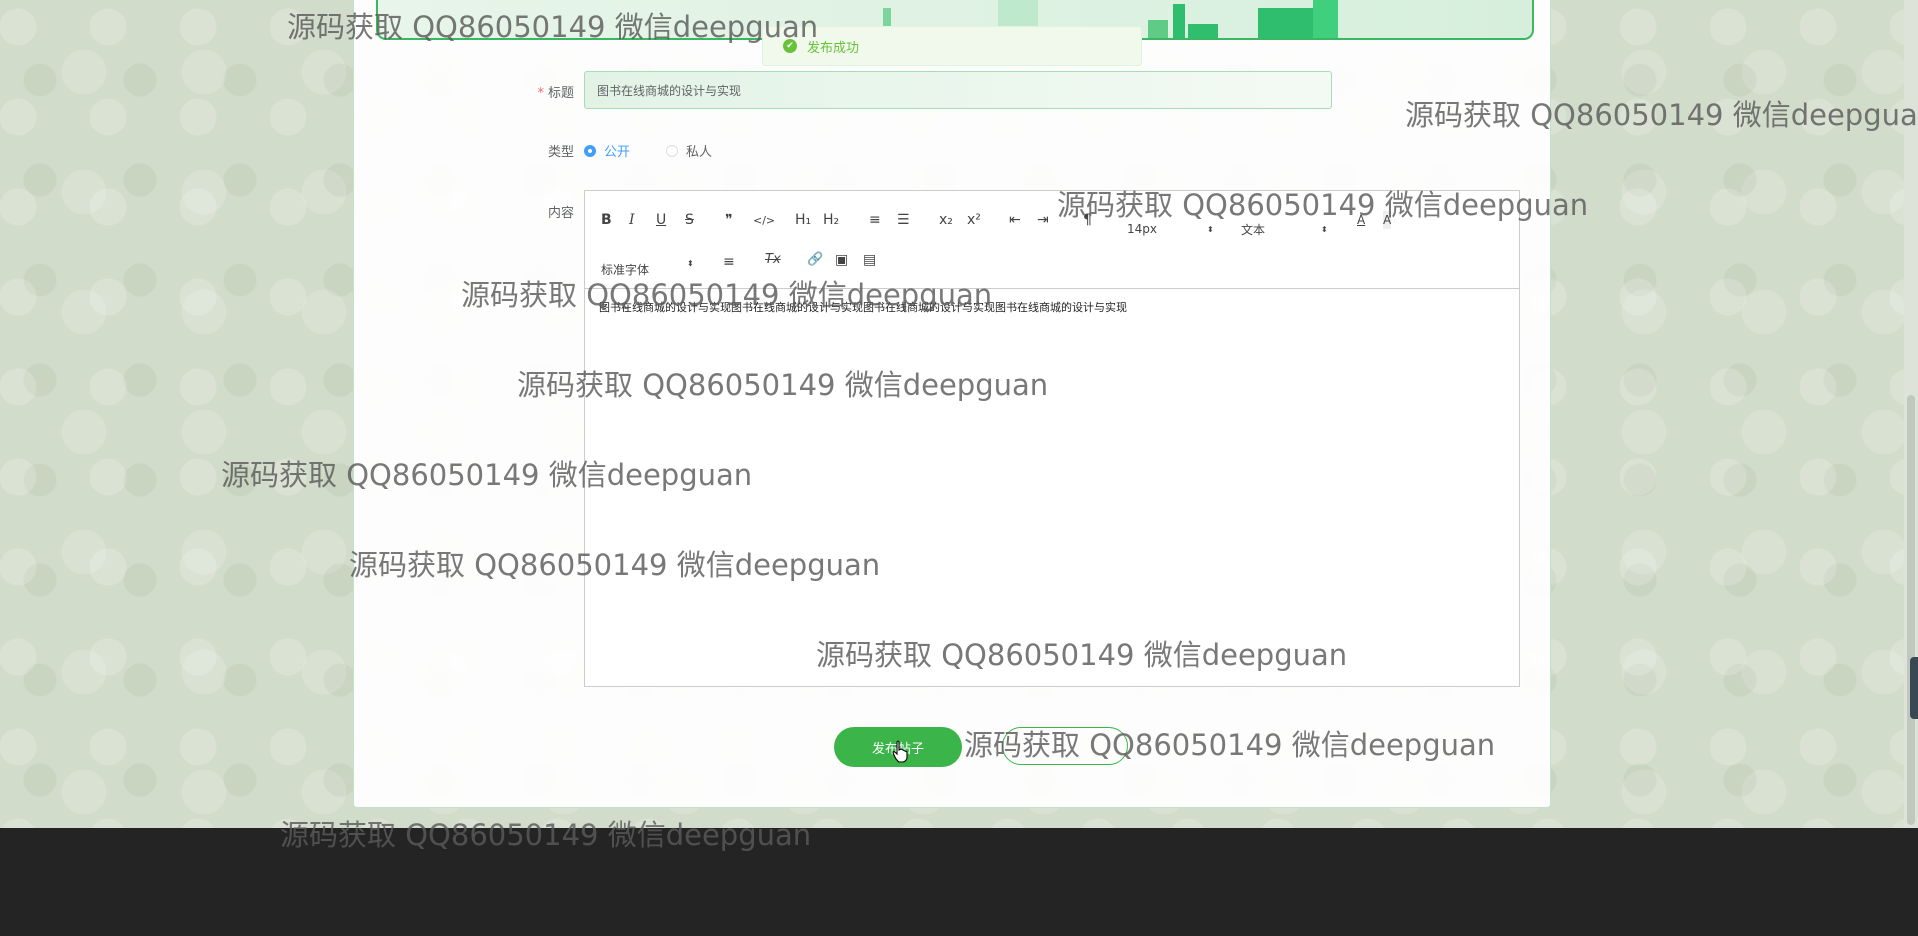 This screenshot has height=936, width=1918. Describe the element at coordinates (958, 90) in the screenshot. I see `title-input: 图书在线商城的设计与实现` at that location.